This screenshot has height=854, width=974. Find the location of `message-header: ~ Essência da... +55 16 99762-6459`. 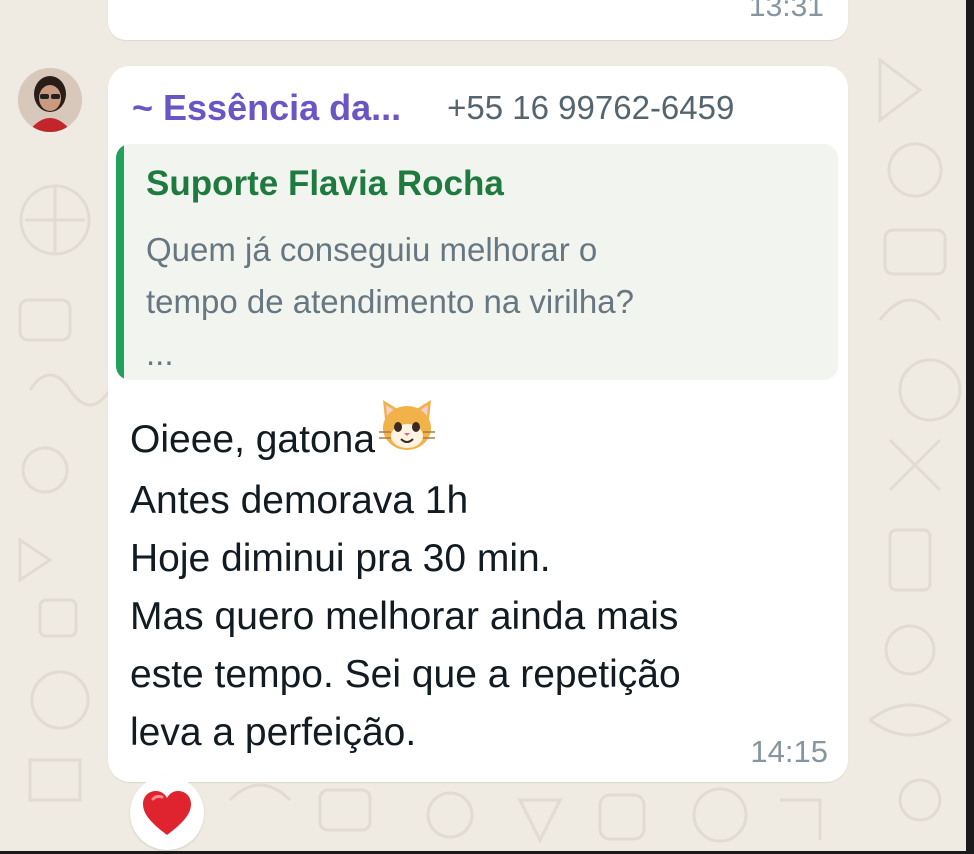

message-header: ~ Essência da... +55 16 99762-6459 is located at coordinates (477, 108).